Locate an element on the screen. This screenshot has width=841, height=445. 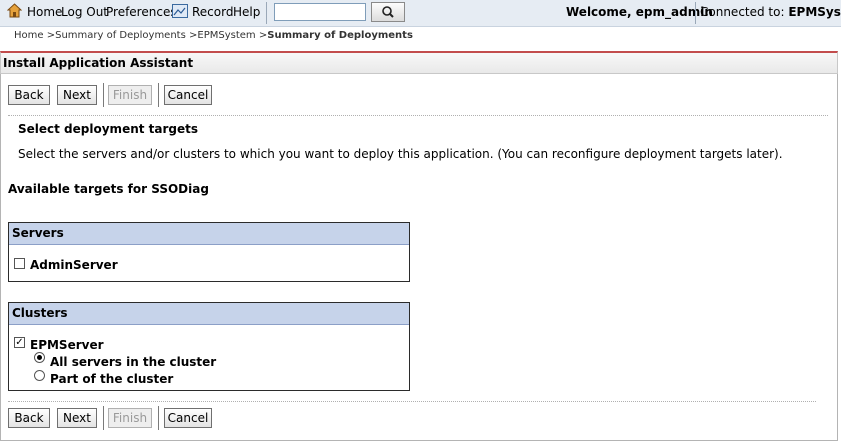
section-title: Select deployment targets is located at coordinates (108, 129).